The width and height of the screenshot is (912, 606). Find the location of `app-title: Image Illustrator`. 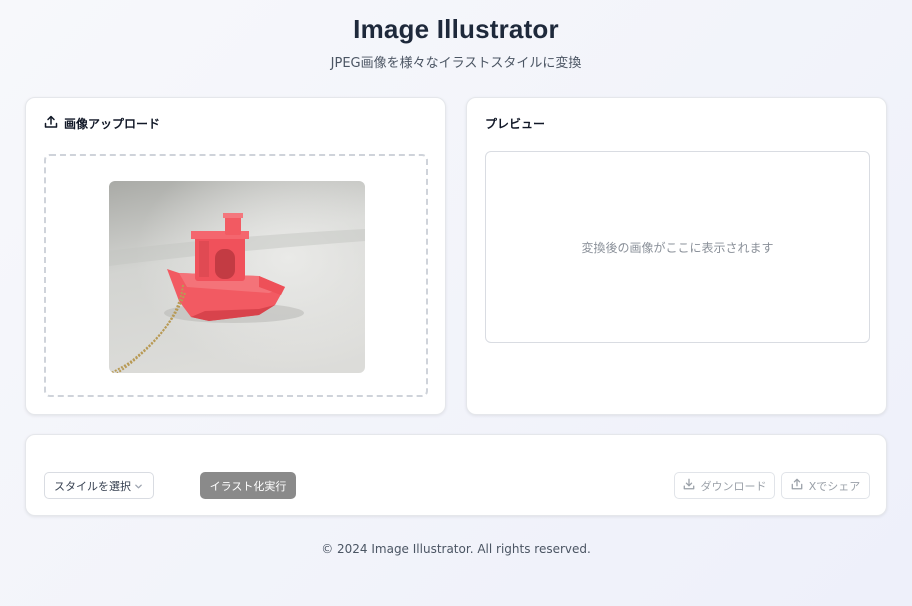

app-title: Image Illustrator is located at coordinates (456, 29).